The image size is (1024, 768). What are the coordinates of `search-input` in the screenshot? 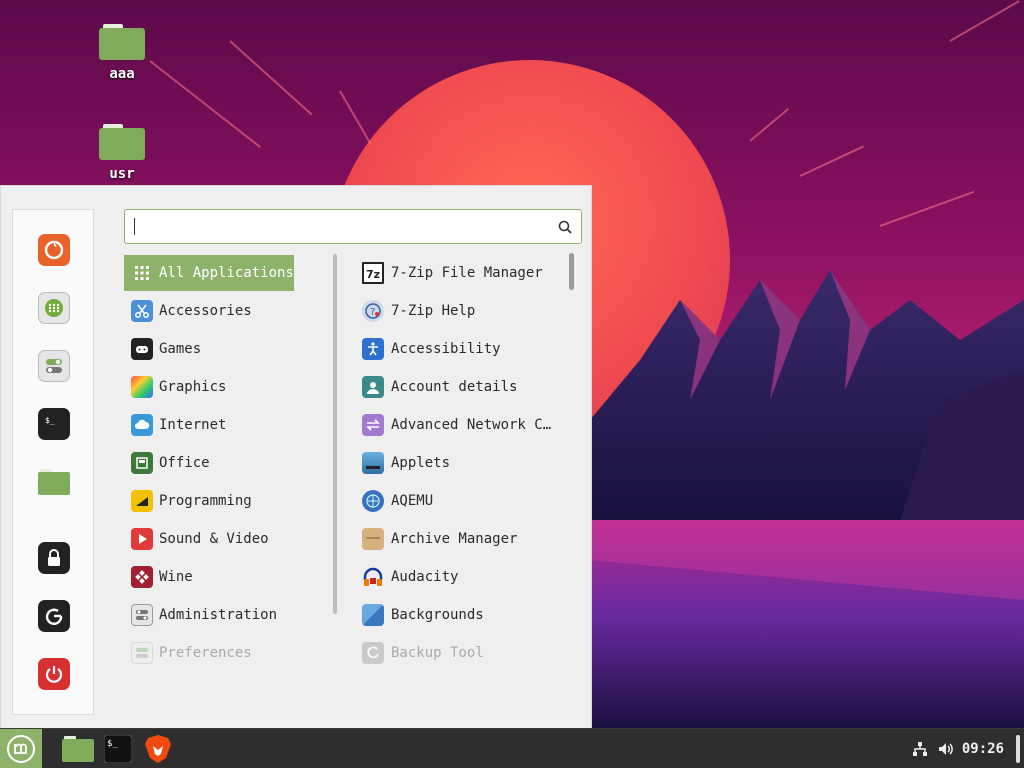 It's located at (343, 225).